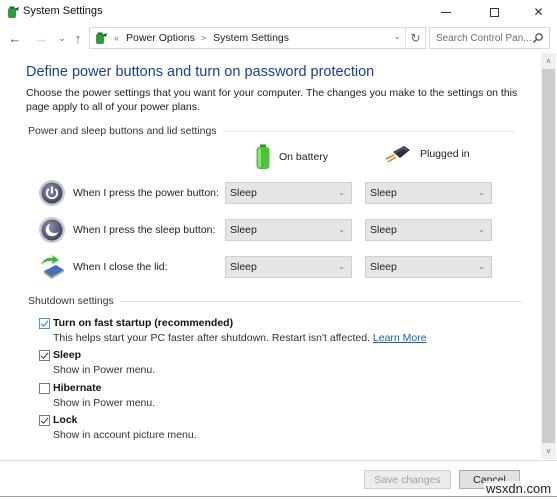 This screenshot has height=500, width=557. I want to click on vertical-scrollbar: ˄ ˅, so click(548, 256).